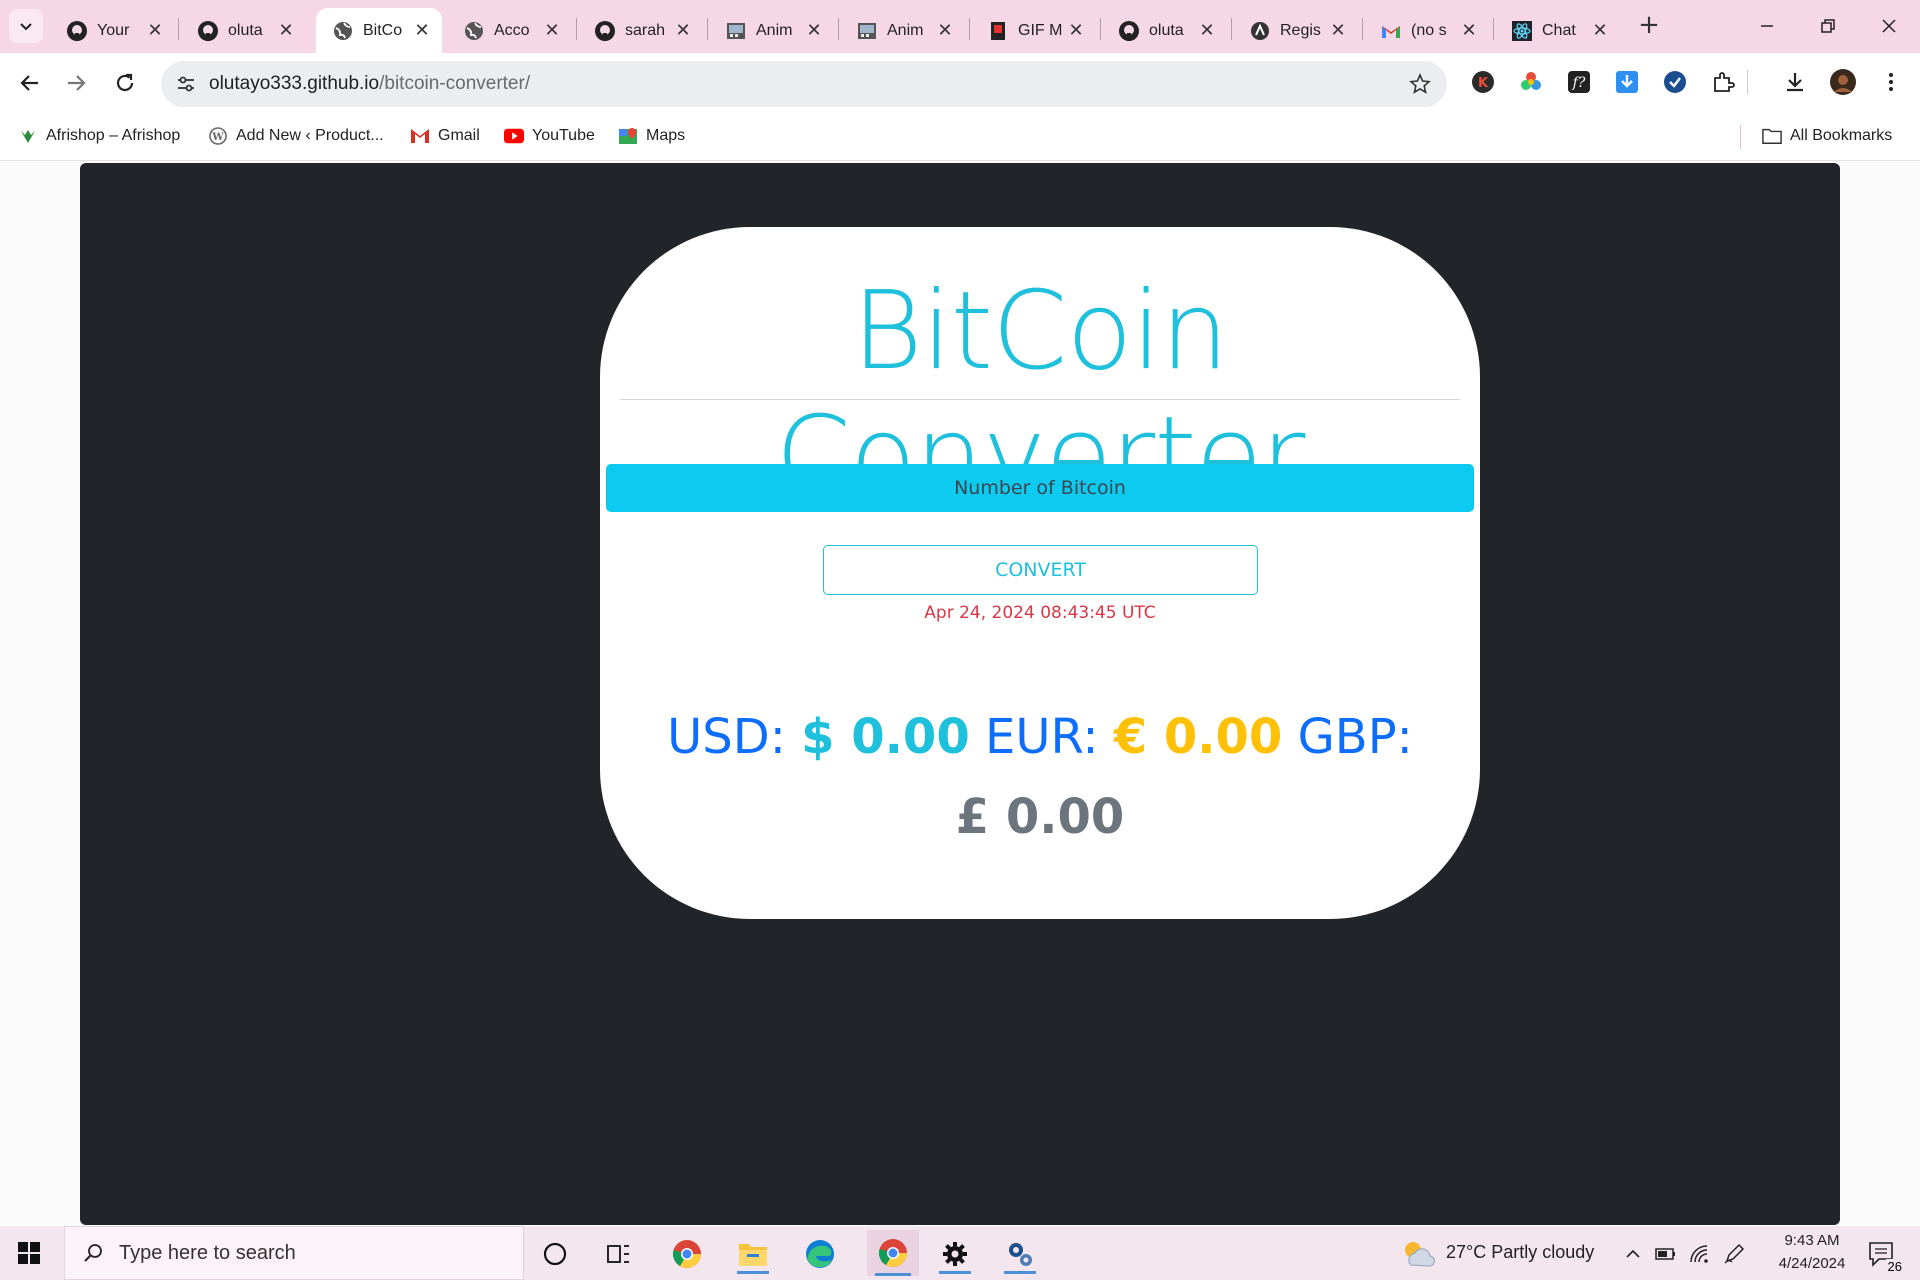 The height and width of the screenshot is (1280, 1920). Describe the element at coordinates (1891, 82) in the screenshot. I see `menu-dots-icon` at that location.